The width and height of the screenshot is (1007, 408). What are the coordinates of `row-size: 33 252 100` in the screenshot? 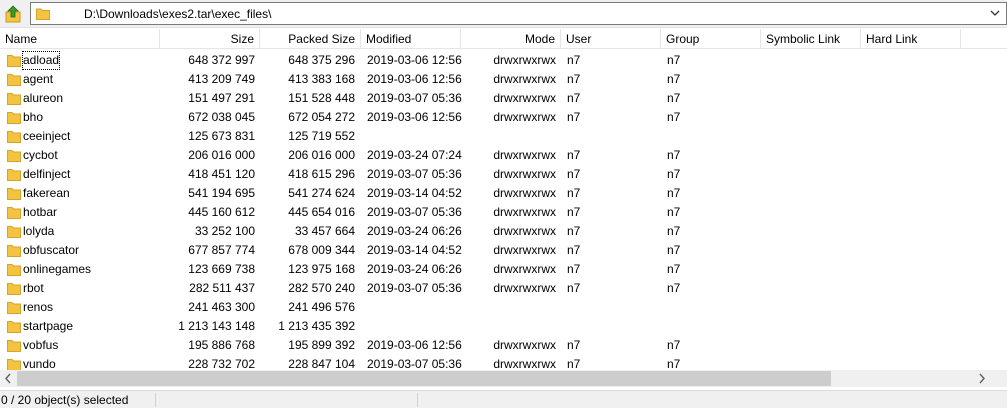 It's located at (224, 231).